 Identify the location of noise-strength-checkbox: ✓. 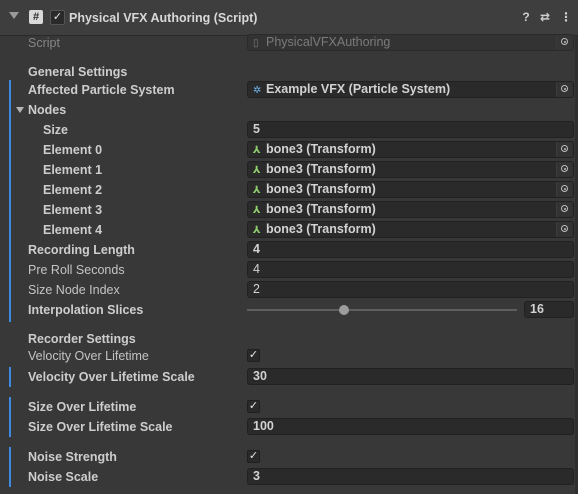
(253, 456).